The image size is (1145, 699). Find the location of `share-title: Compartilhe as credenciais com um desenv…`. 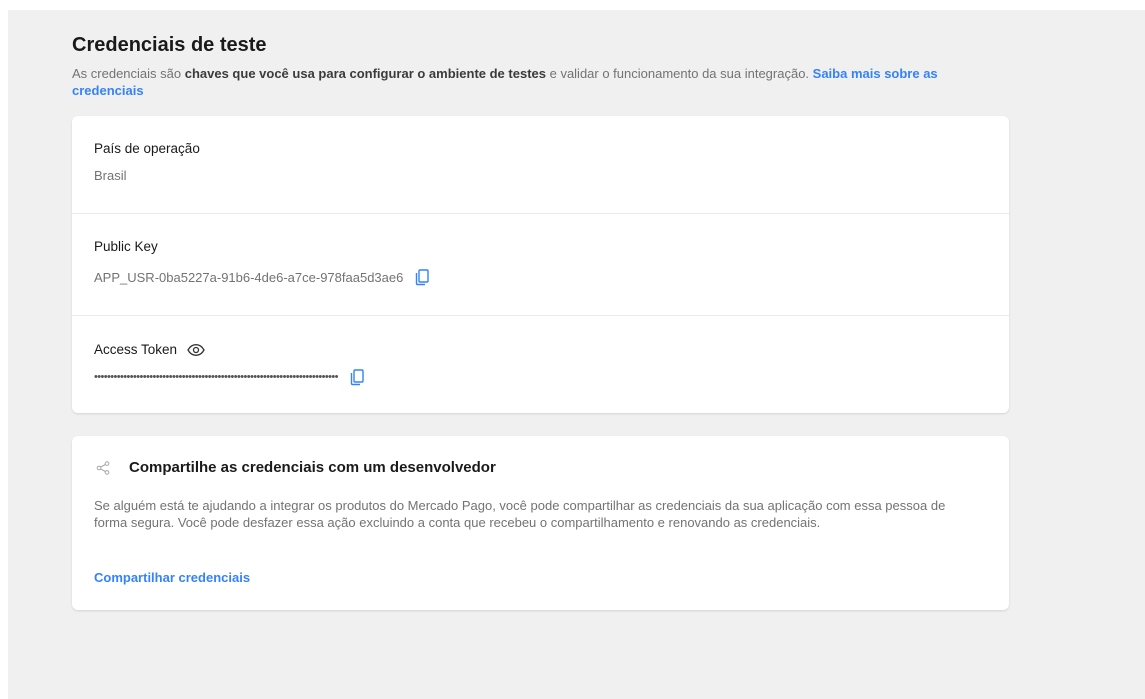

share-title: Compartilhe as credenciais com um desenv… is located at coordinates (312, 467).